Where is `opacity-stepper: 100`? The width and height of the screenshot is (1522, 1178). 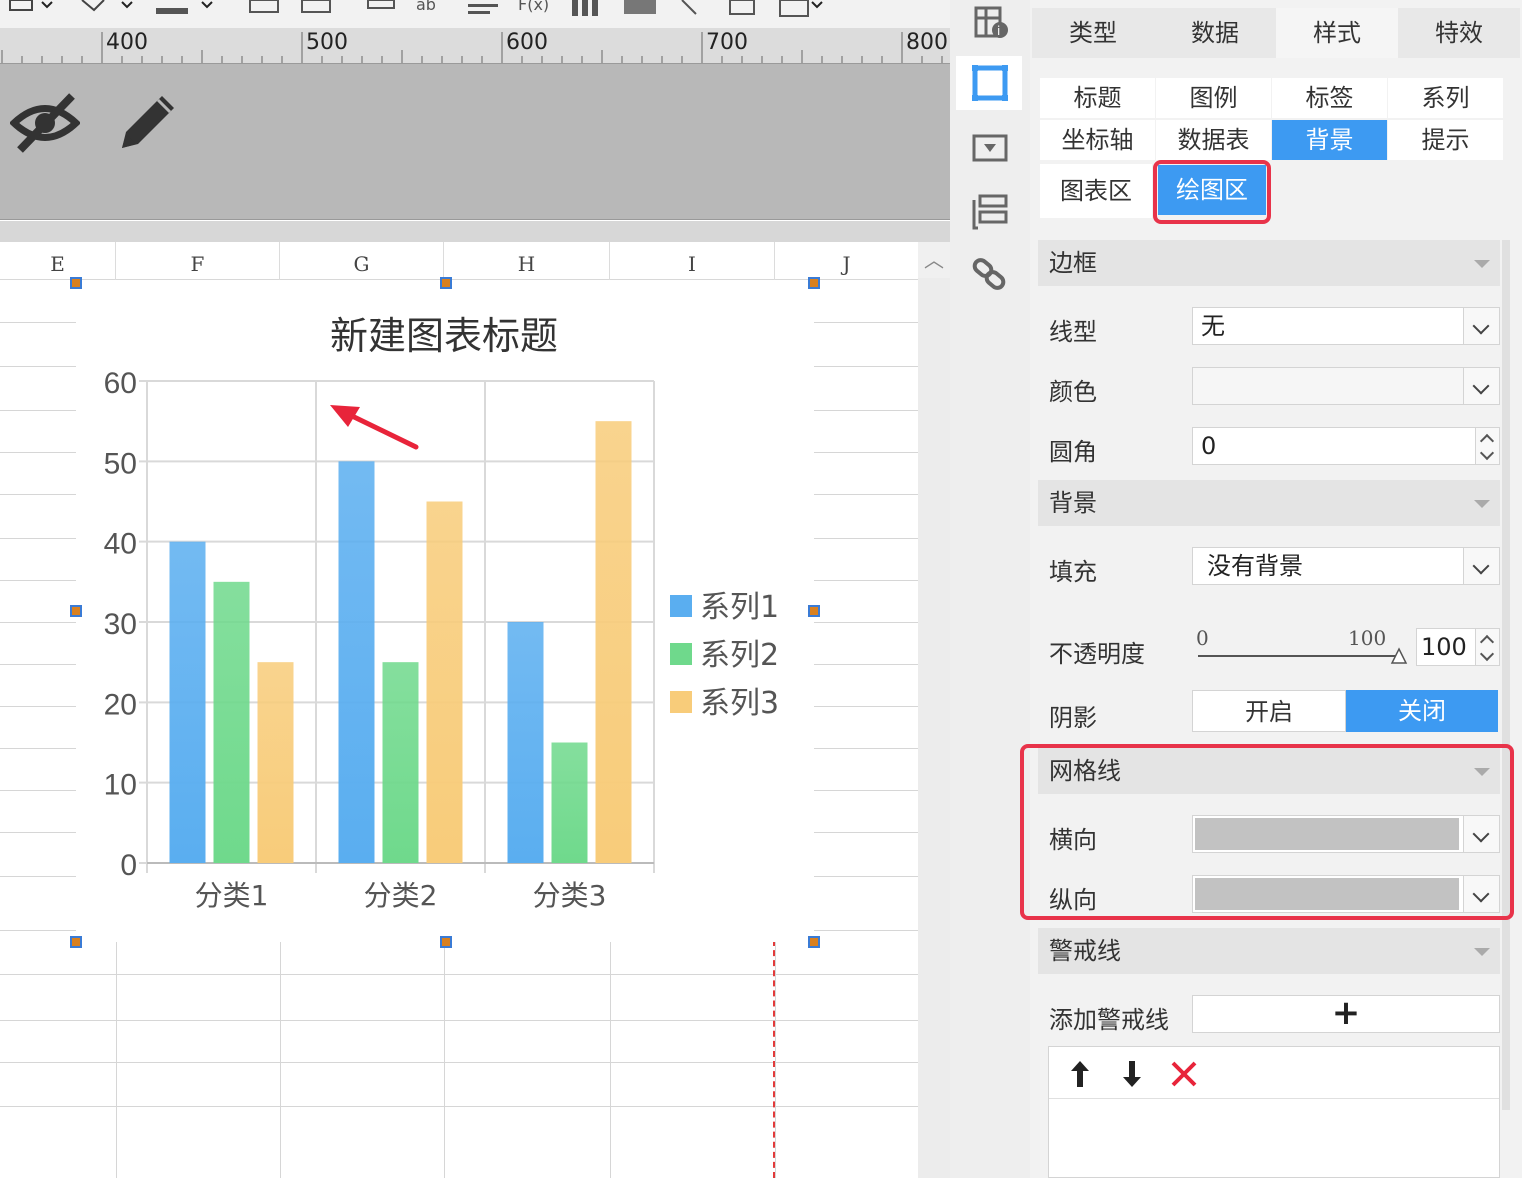 opacity-stepper: 100 is located at coordinates (1458, 647).